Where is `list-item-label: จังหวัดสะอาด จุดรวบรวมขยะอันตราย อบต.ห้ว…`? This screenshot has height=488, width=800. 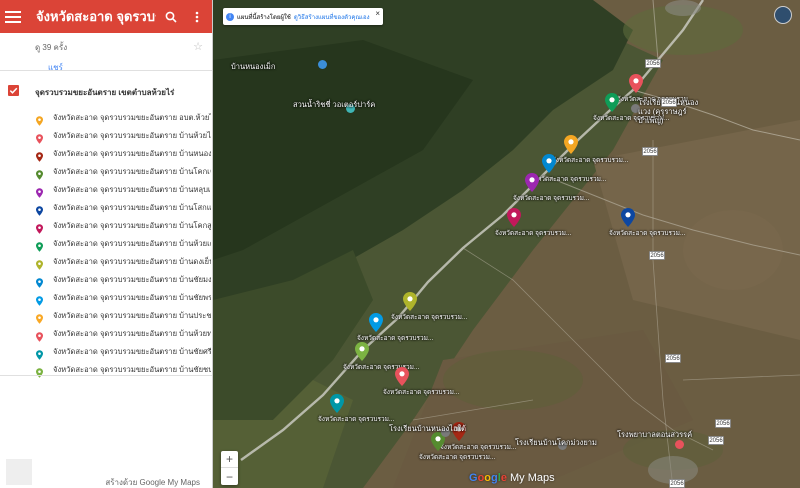
list-item-label: จังหวัดสะอาด จุดรวบรวมขยะอันตราย อบต.ห้ว… is located at coordinates (132, 117).